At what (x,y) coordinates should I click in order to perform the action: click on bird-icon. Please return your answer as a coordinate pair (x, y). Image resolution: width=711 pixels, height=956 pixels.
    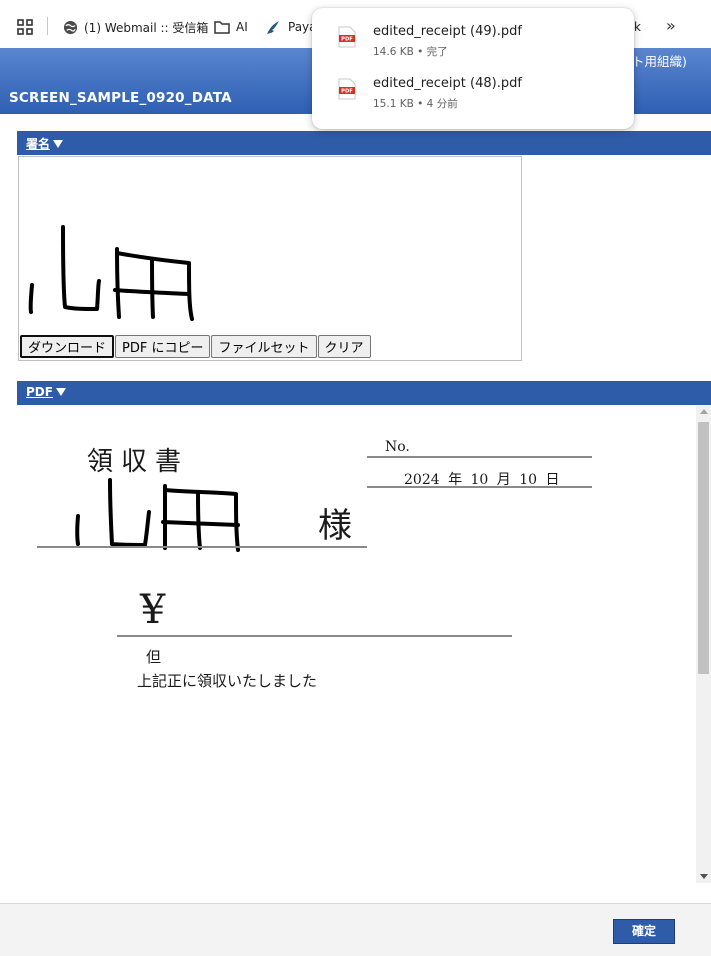
    Looking at the image, I should click on (273, 27).